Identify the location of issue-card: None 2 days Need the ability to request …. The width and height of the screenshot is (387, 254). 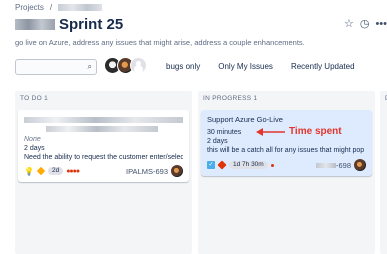
(103, 146).